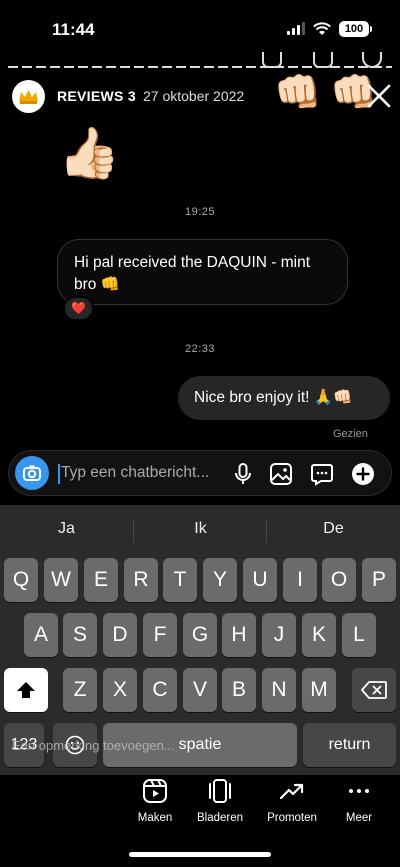 The width and height of the screenshot is (400, 867). I want to click on message-input, so click(146, 473).